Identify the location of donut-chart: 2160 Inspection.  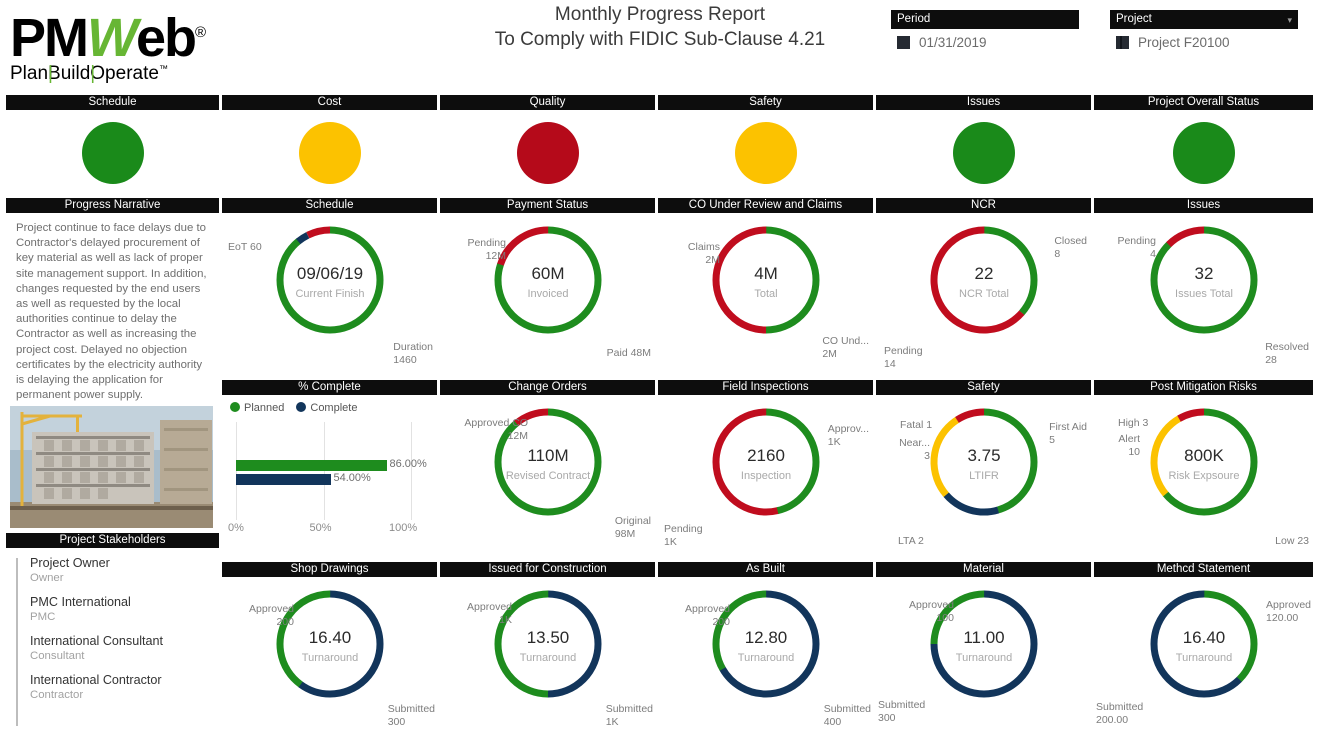
(765, 462).